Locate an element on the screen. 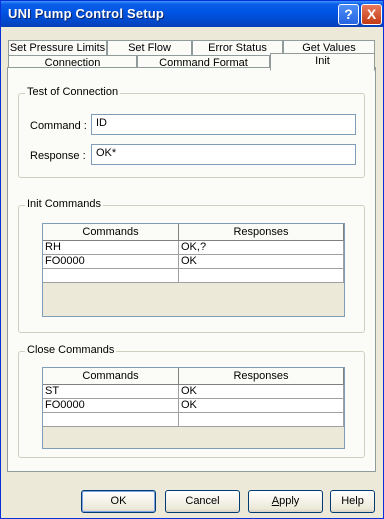 The image size is (384, 519). response-field: OK* is located at coordinates (223, 154).